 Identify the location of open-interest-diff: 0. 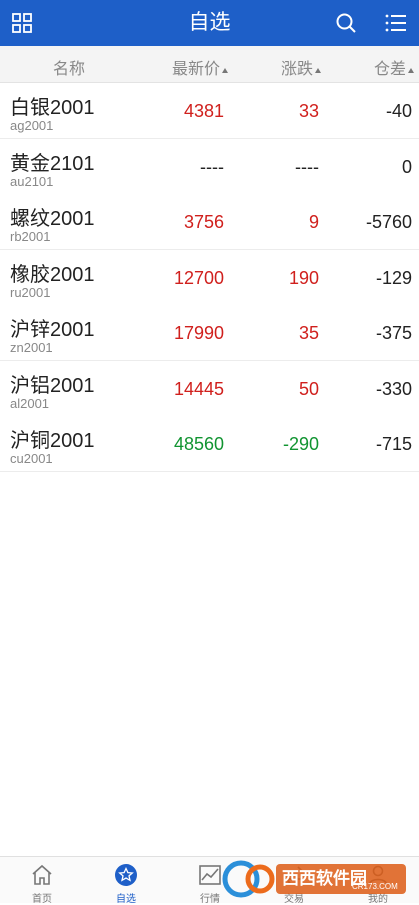
(406, 166).